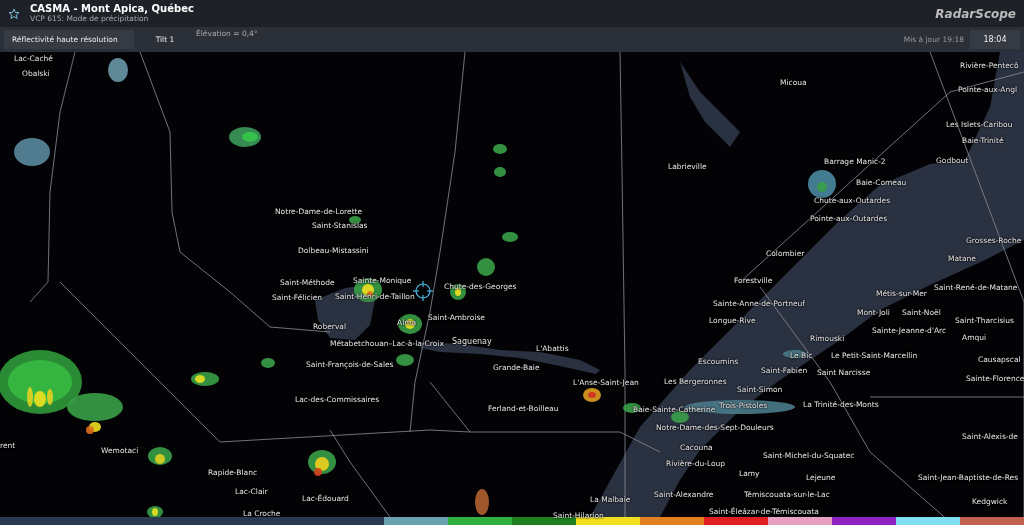 This screenshot has width=1024, height=525. Describe the element at coordinates (112, 9) in the screenshot. I see `radar-site-title: CASMA - Mont Apica, Québec` at that location.